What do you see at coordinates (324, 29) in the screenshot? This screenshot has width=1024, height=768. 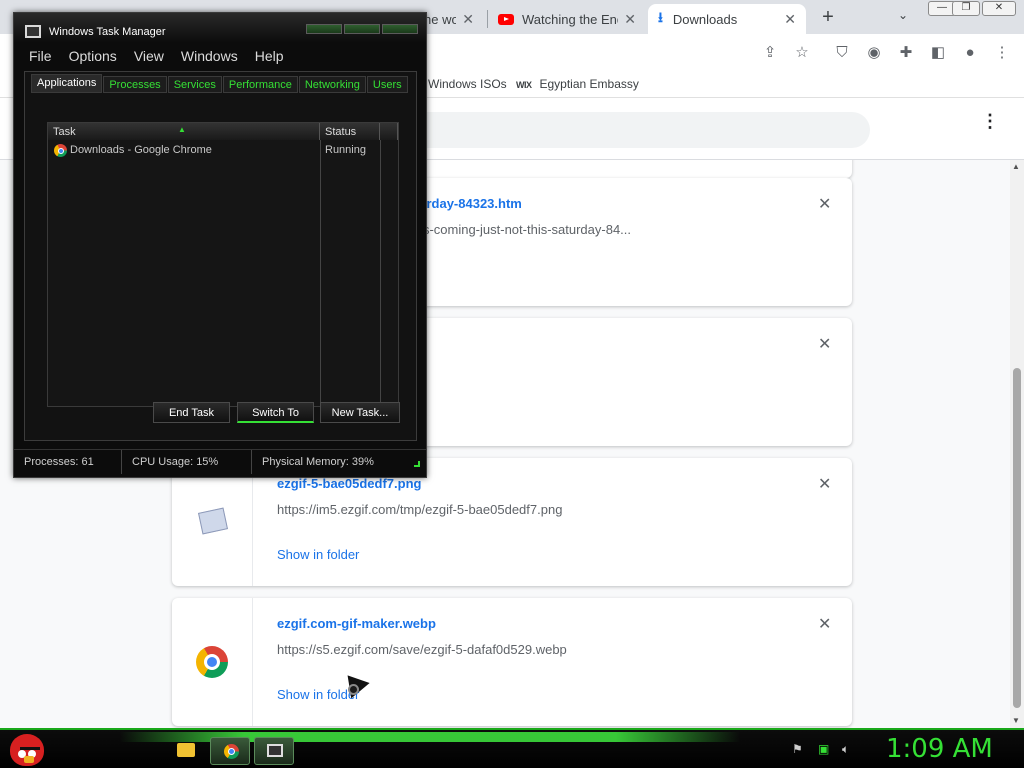 I see `tm-minimize-button` at bounding box center [324, 29].